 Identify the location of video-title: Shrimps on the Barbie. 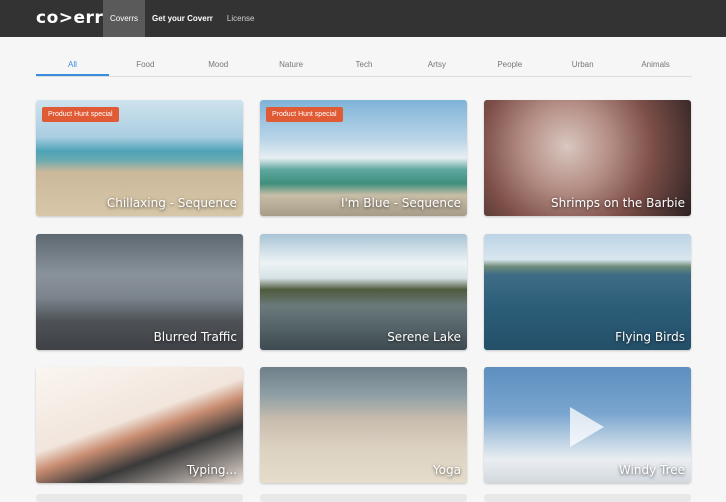
(618, 203).